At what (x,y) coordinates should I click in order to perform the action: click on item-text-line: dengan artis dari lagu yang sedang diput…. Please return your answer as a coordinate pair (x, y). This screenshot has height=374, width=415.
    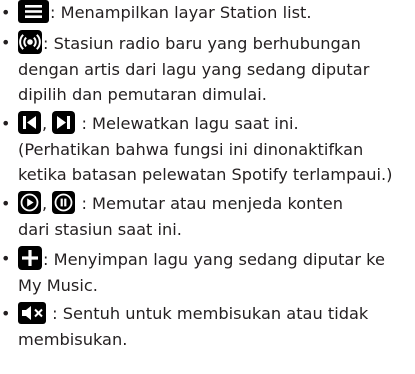
    Looking at the image, I should click on (194, 69).